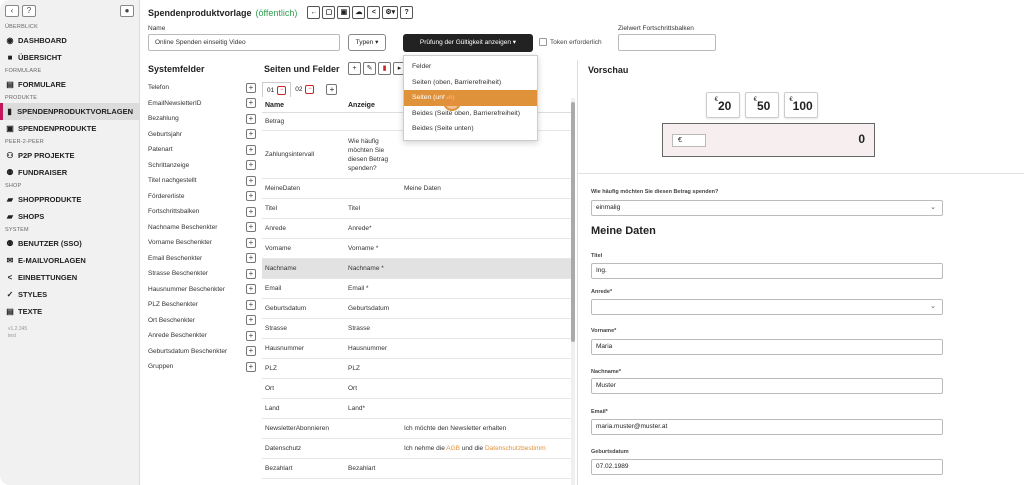  Describe the element at coordinates (767, 386) in the screenshot. I see `nachname-input: Muster` at that location.